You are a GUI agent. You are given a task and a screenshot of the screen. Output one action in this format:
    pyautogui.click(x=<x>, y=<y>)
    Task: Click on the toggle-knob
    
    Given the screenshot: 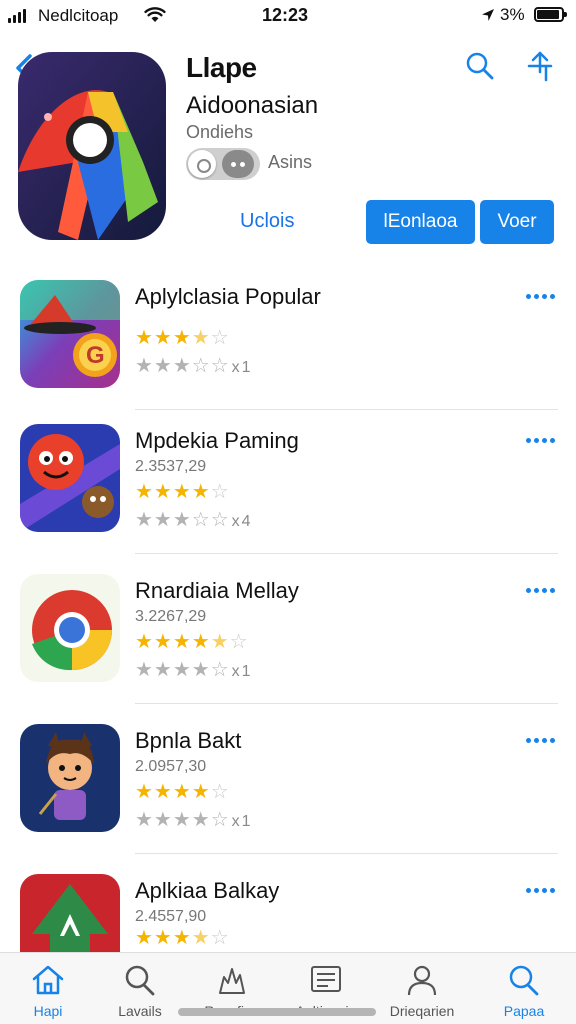 What is the action you would take?
    pyautogui.click(x=202, y=164)
    